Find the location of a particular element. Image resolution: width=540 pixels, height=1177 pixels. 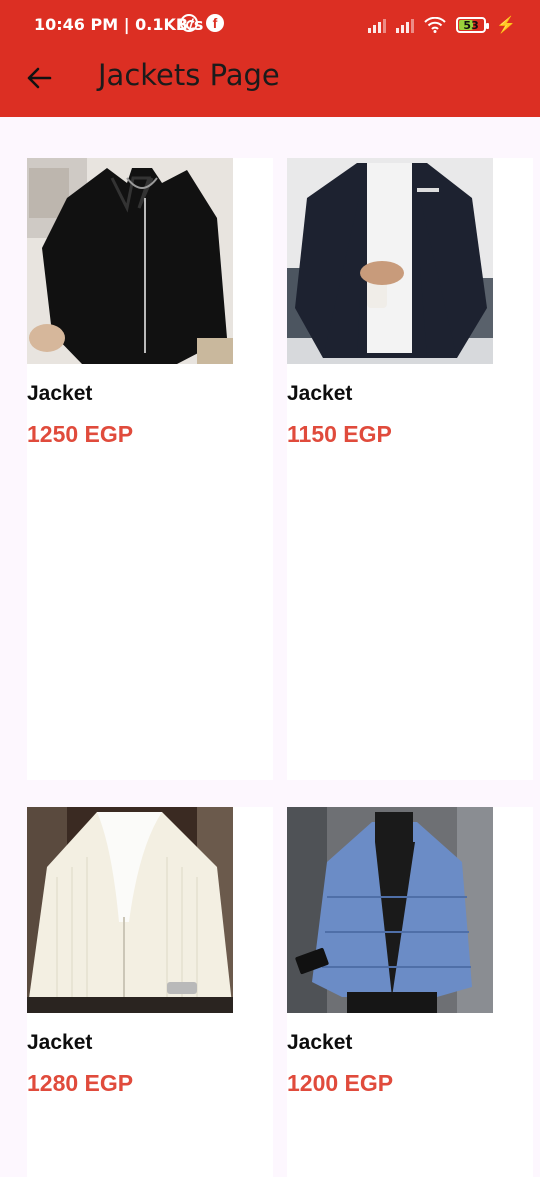

notification-icons: f is located at coordinates (202, 23).